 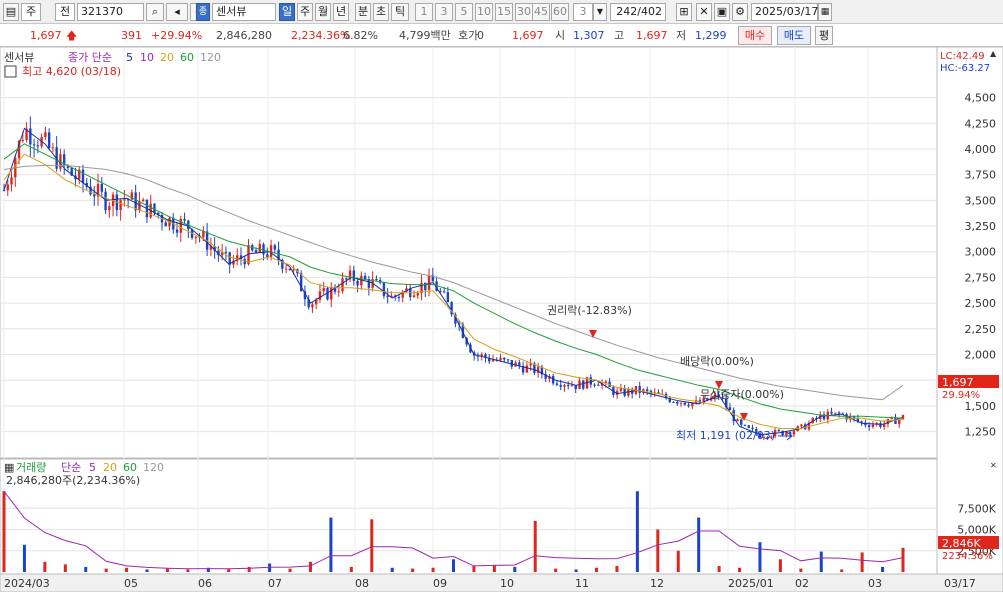 I want to click on price-ma5-label: 5, so click(x=129, y=57).